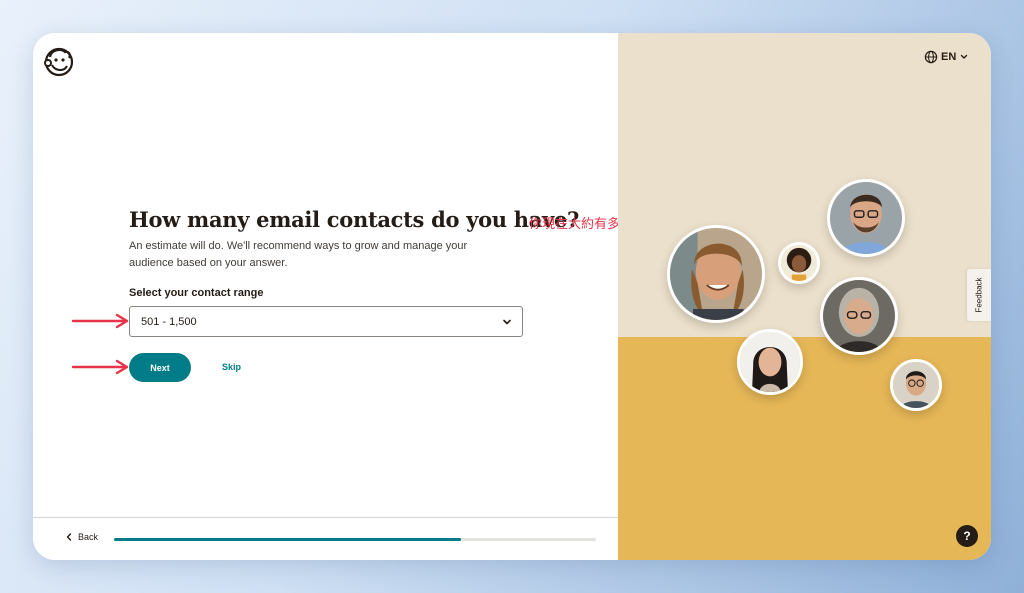 This screenshot has height=593, width=1024. I want to click on avatar-portrait-woman-dark-hair, so click(770, 362).